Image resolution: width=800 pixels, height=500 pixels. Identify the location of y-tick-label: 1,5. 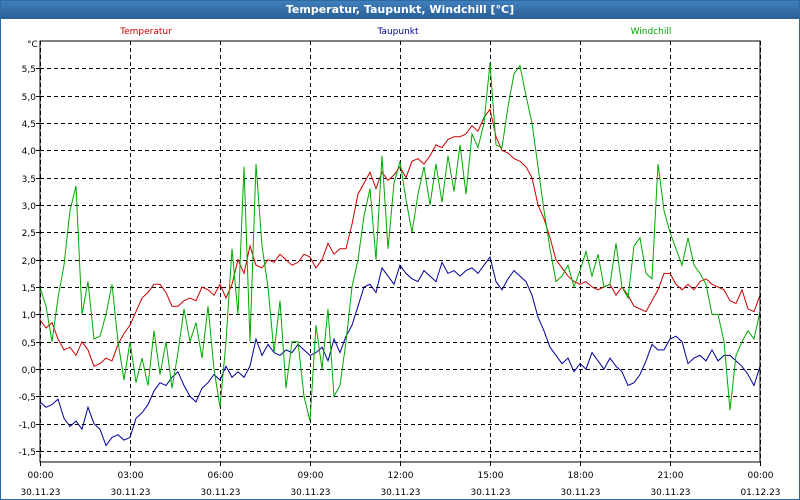
(29, 289).